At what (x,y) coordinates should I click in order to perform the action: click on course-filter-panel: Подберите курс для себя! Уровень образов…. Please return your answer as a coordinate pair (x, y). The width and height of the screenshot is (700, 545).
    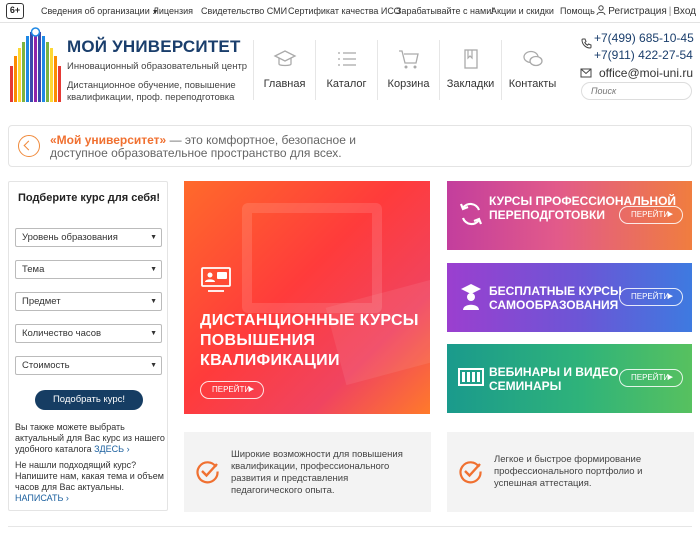
    Looking at the image, I should click on (88, 346).